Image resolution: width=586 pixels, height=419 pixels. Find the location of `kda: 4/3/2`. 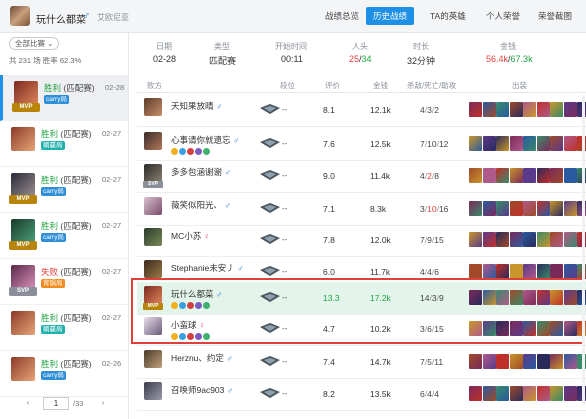

kda: 4/3/2 is located at coordinates (429, 110).